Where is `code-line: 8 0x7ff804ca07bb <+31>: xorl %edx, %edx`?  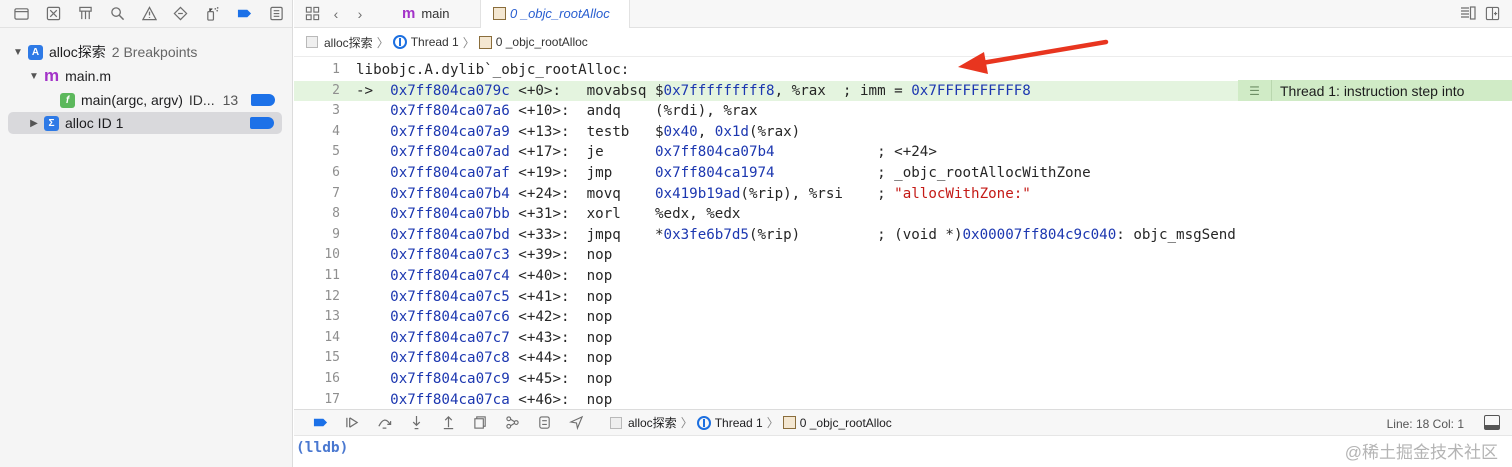
code-line: 8 0x7ff804ca07bb <+31>: xorl %edx, %edx is located at coordinates (903, 214).